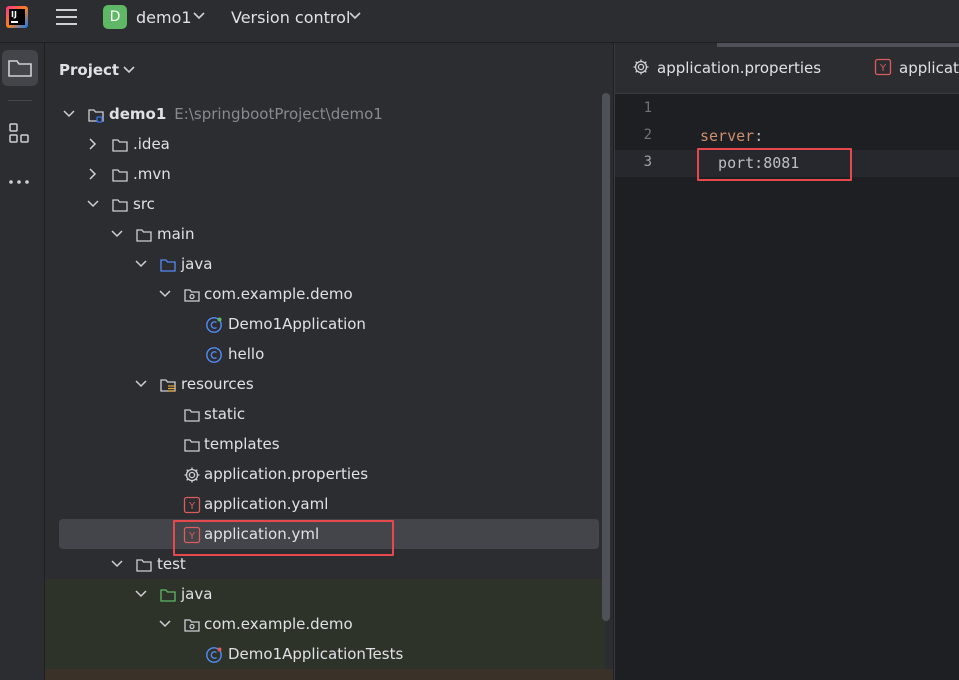 The width and height of the screenshot is (959, 680). I want to click on tree-item-demo1application: Demo1Application, so click(329, 325).